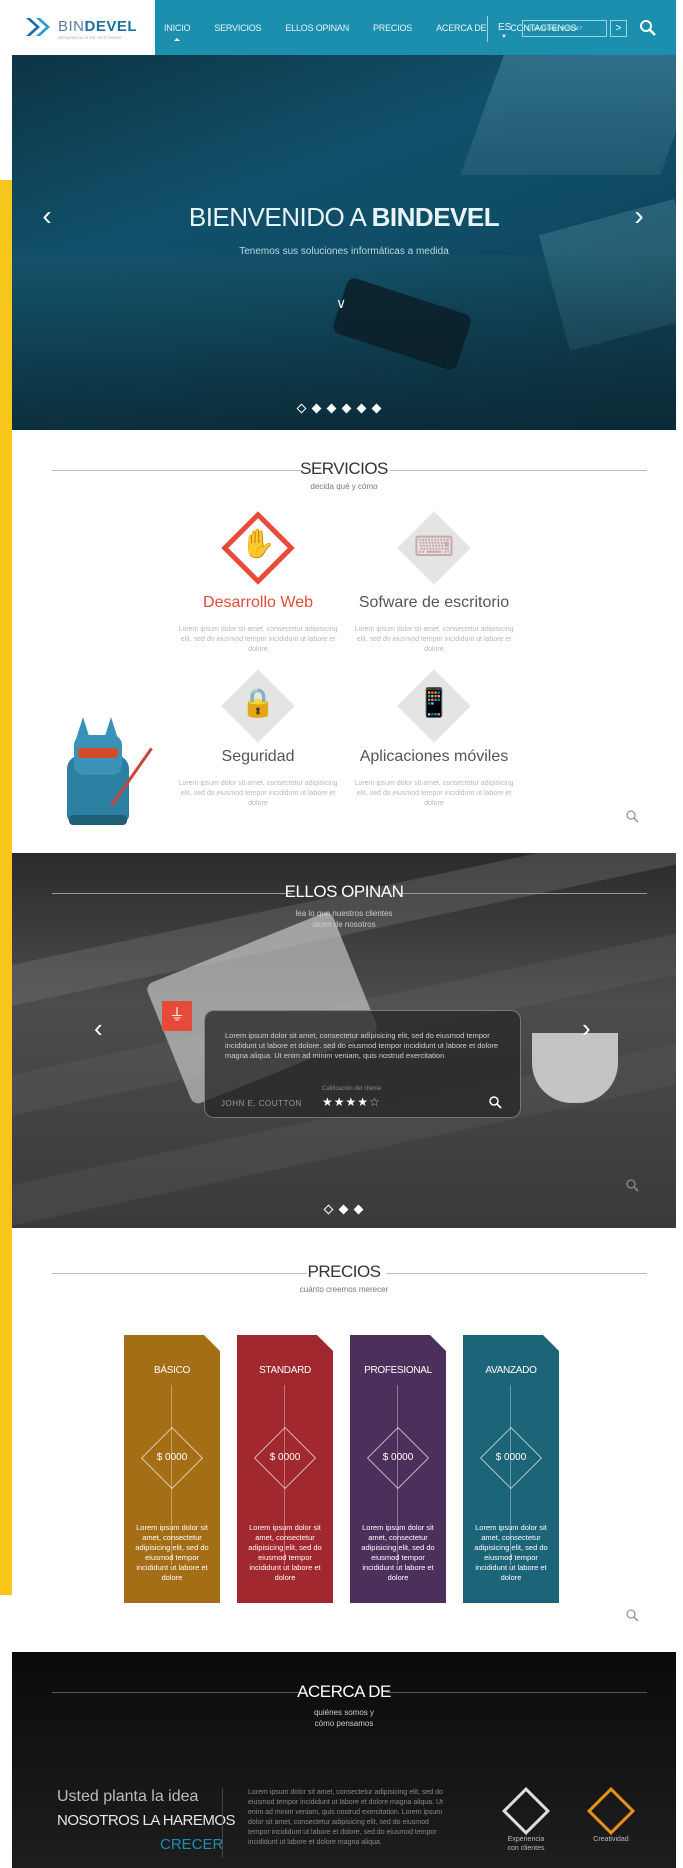 Image resolution: width=683 pixels, height=1868 pixels. I want to click on feature-label: Creatividad, so click(611, 1839).